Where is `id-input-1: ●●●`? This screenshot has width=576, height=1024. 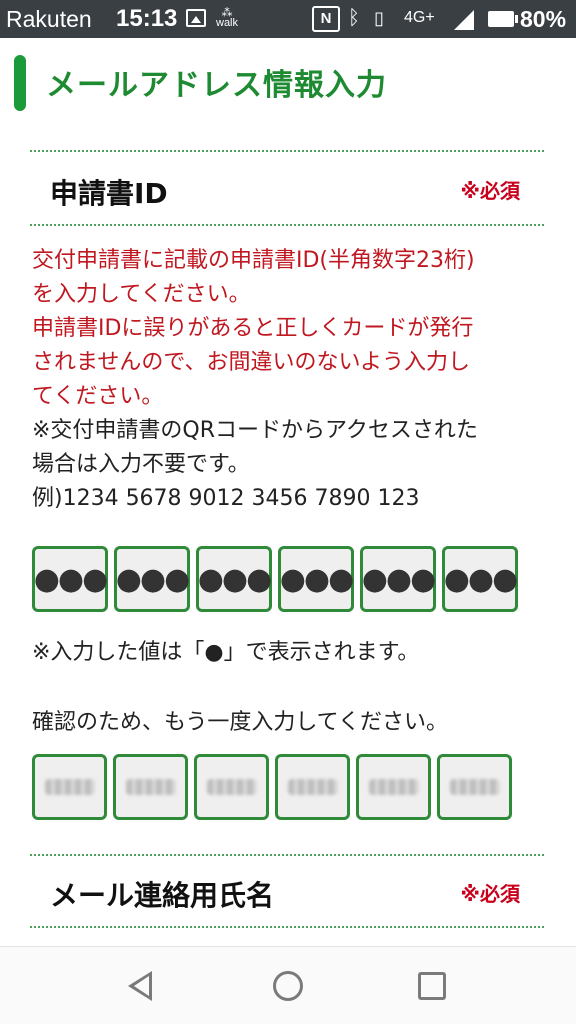 id-input-1: ●●● is located at coordinates (70, 579).